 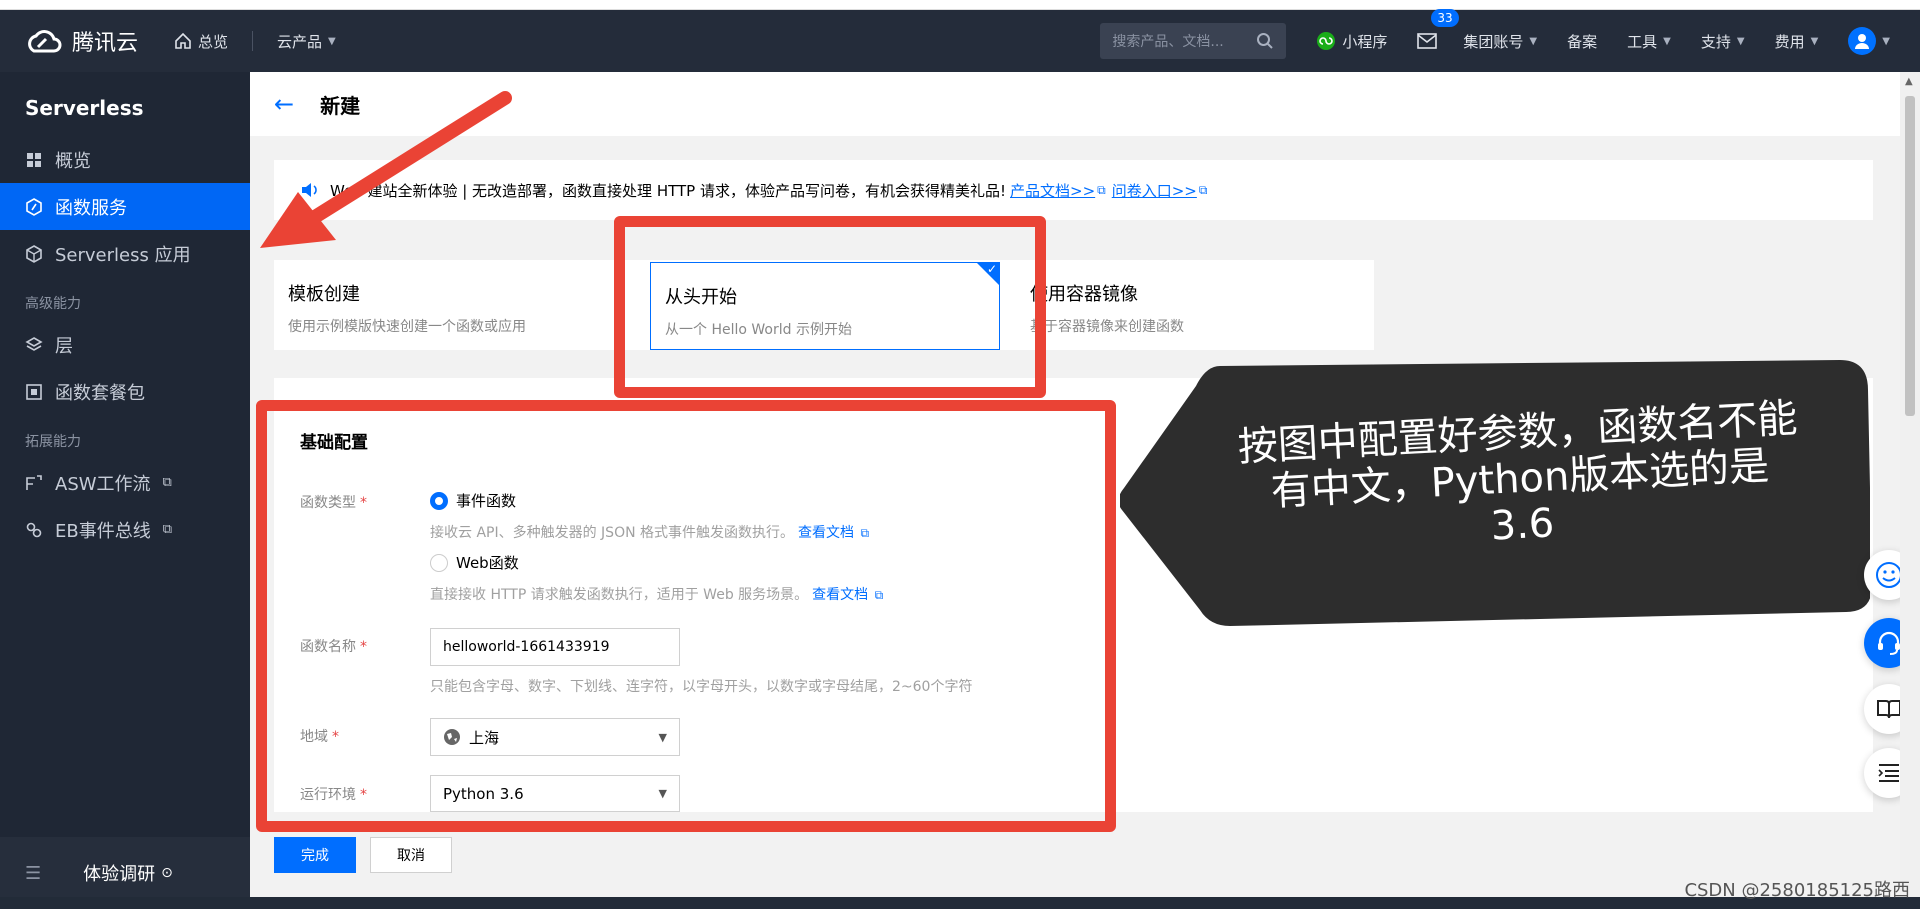 What do you see at coordinates (1365, 41) in the screenshot?
I see `mini-program-label: 小程序` at bounding box center [1365, 41].